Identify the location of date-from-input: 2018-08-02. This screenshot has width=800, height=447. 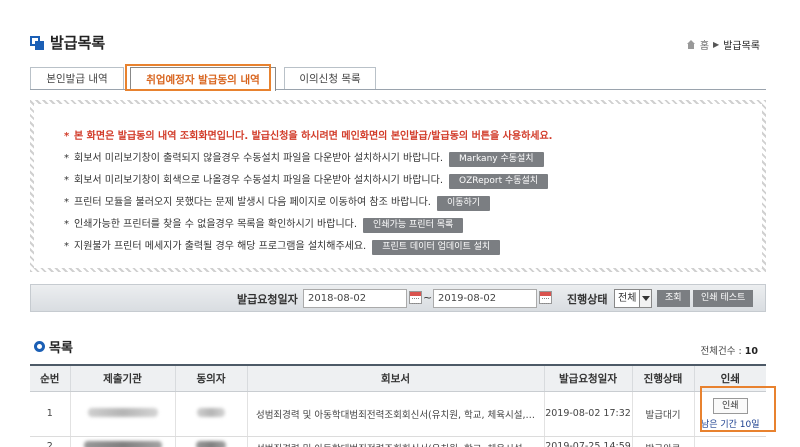
(355, 298).